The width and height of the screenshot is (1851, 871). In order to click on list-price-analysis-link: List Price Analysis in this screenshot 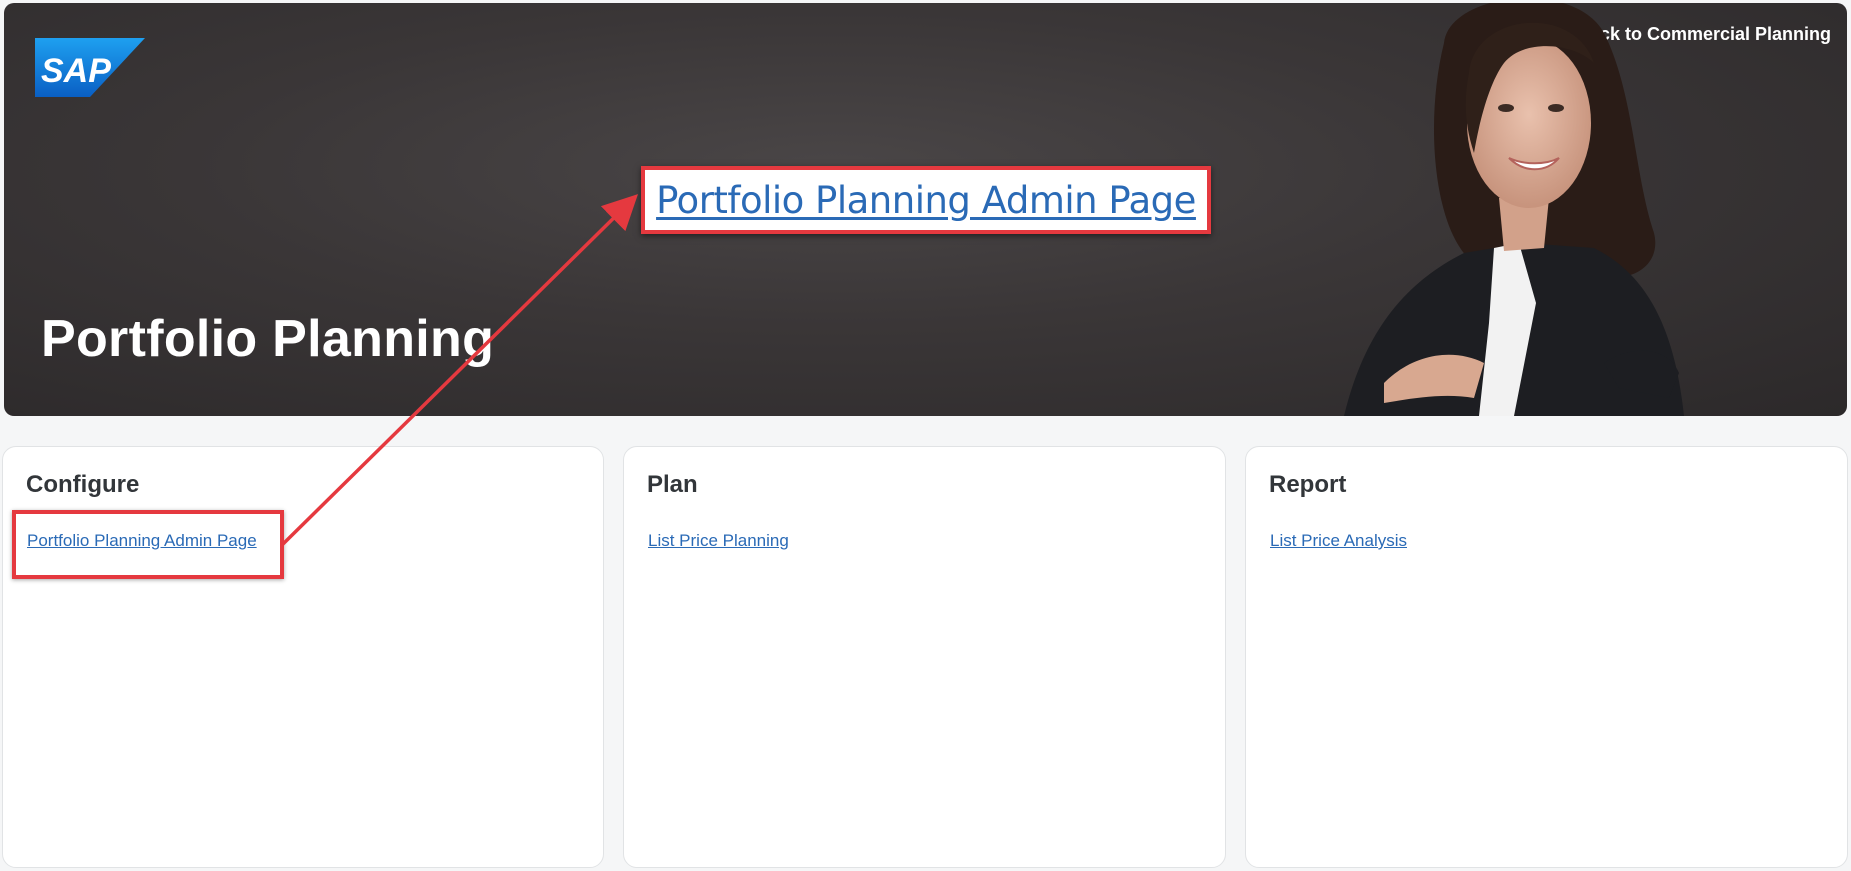, I will do `click(1338, 541)`.